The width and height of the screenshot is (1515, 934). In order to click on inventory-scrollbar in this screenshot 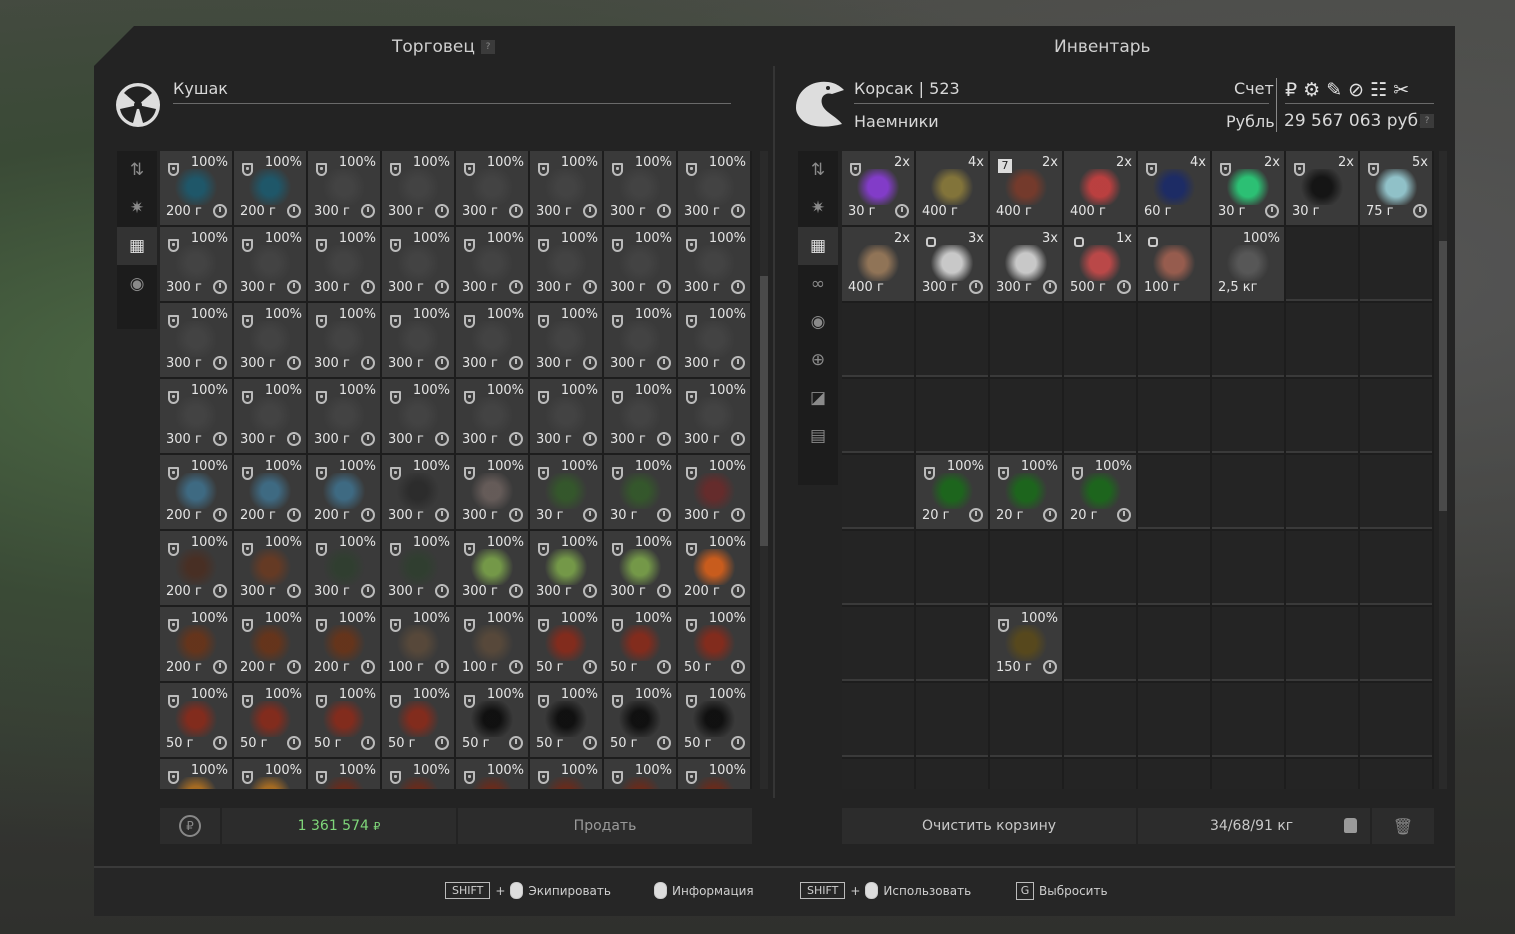, I will do `click(1443, 470)`.